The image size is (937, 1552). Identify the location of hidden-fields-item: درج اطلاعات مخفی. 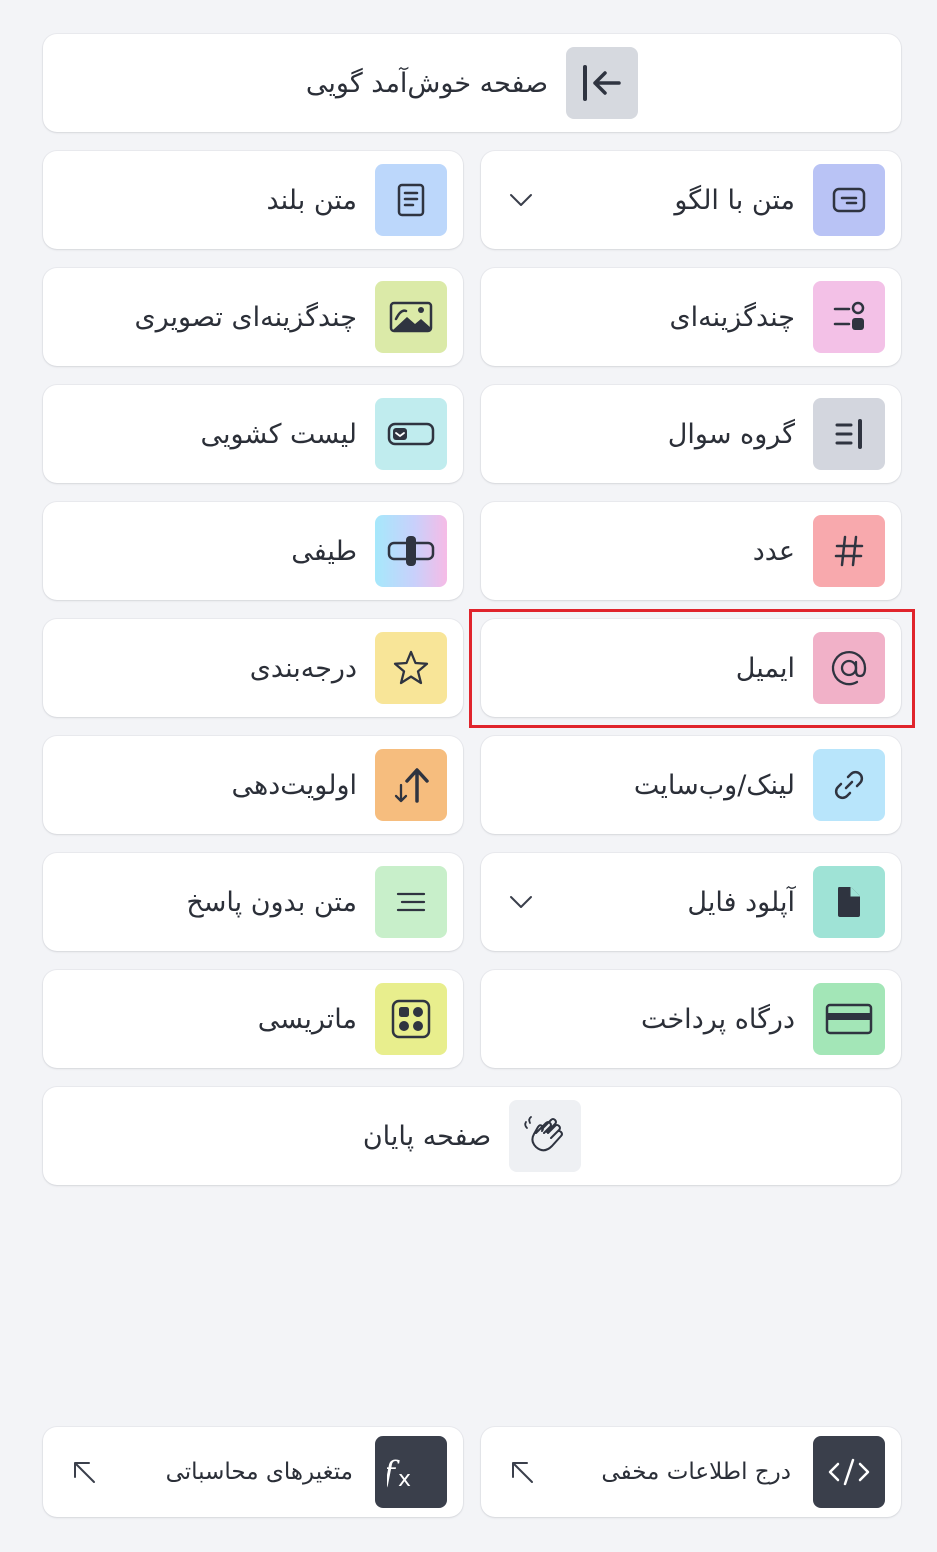
(691, 1472).